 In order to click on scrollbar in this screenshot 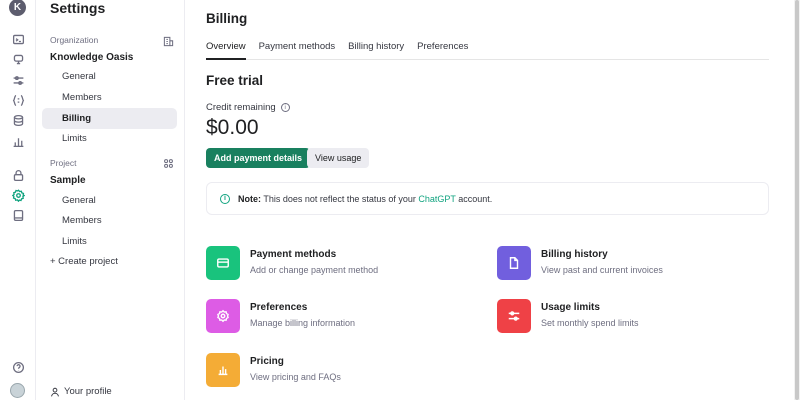, I will do `click(797, 200)`.